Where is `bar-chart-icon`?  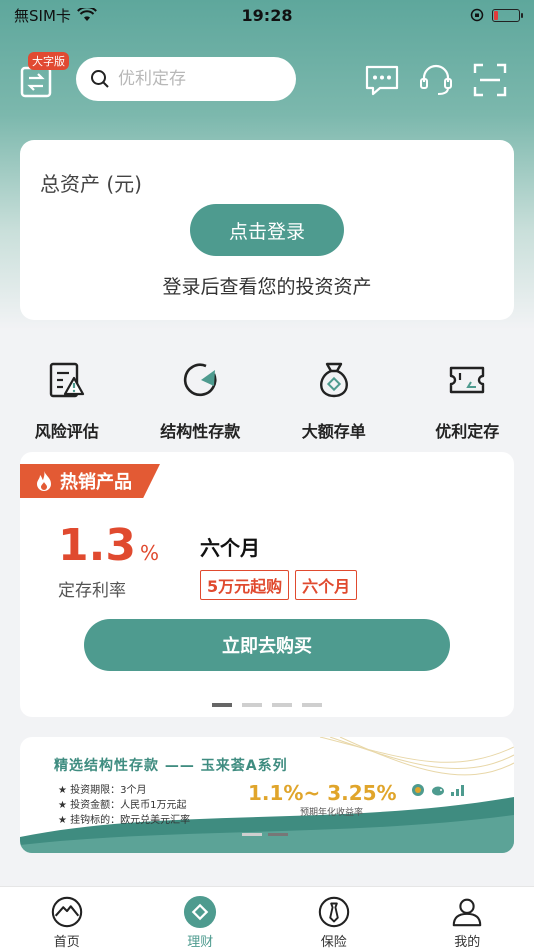 bar-chart-icon is located at coordinates (457, 790).